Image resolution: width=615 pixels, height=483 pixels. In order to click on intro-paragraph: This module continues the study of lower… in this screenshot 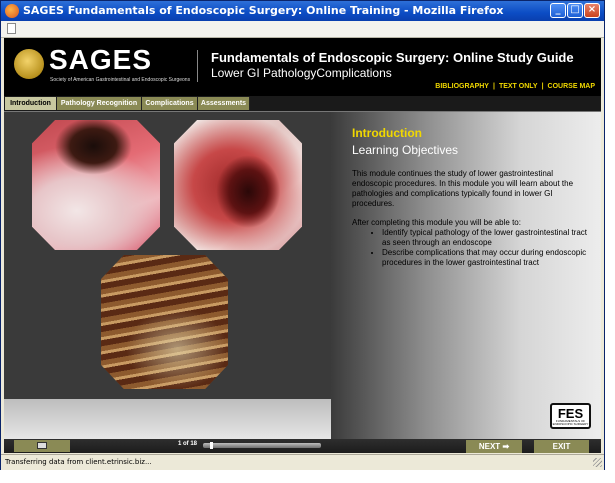, I will do `click(463, 188)`.